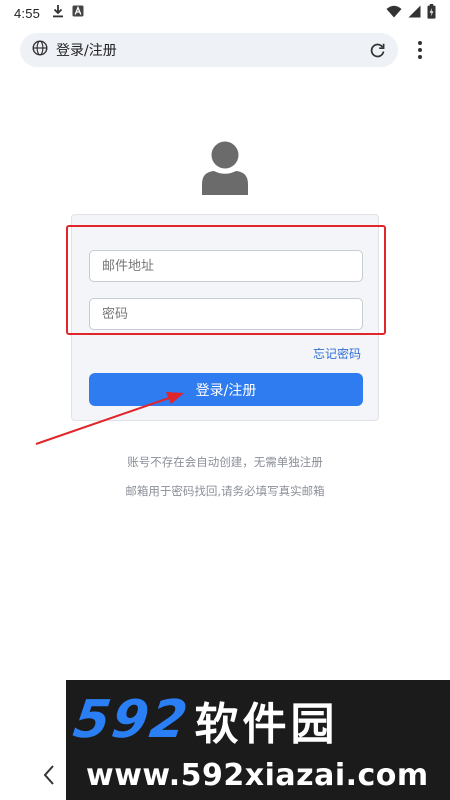 Image resolution: width=450 pixels, height=800 pixels. I want to click on login-register-button: 登录/注册, so click(226, 389).